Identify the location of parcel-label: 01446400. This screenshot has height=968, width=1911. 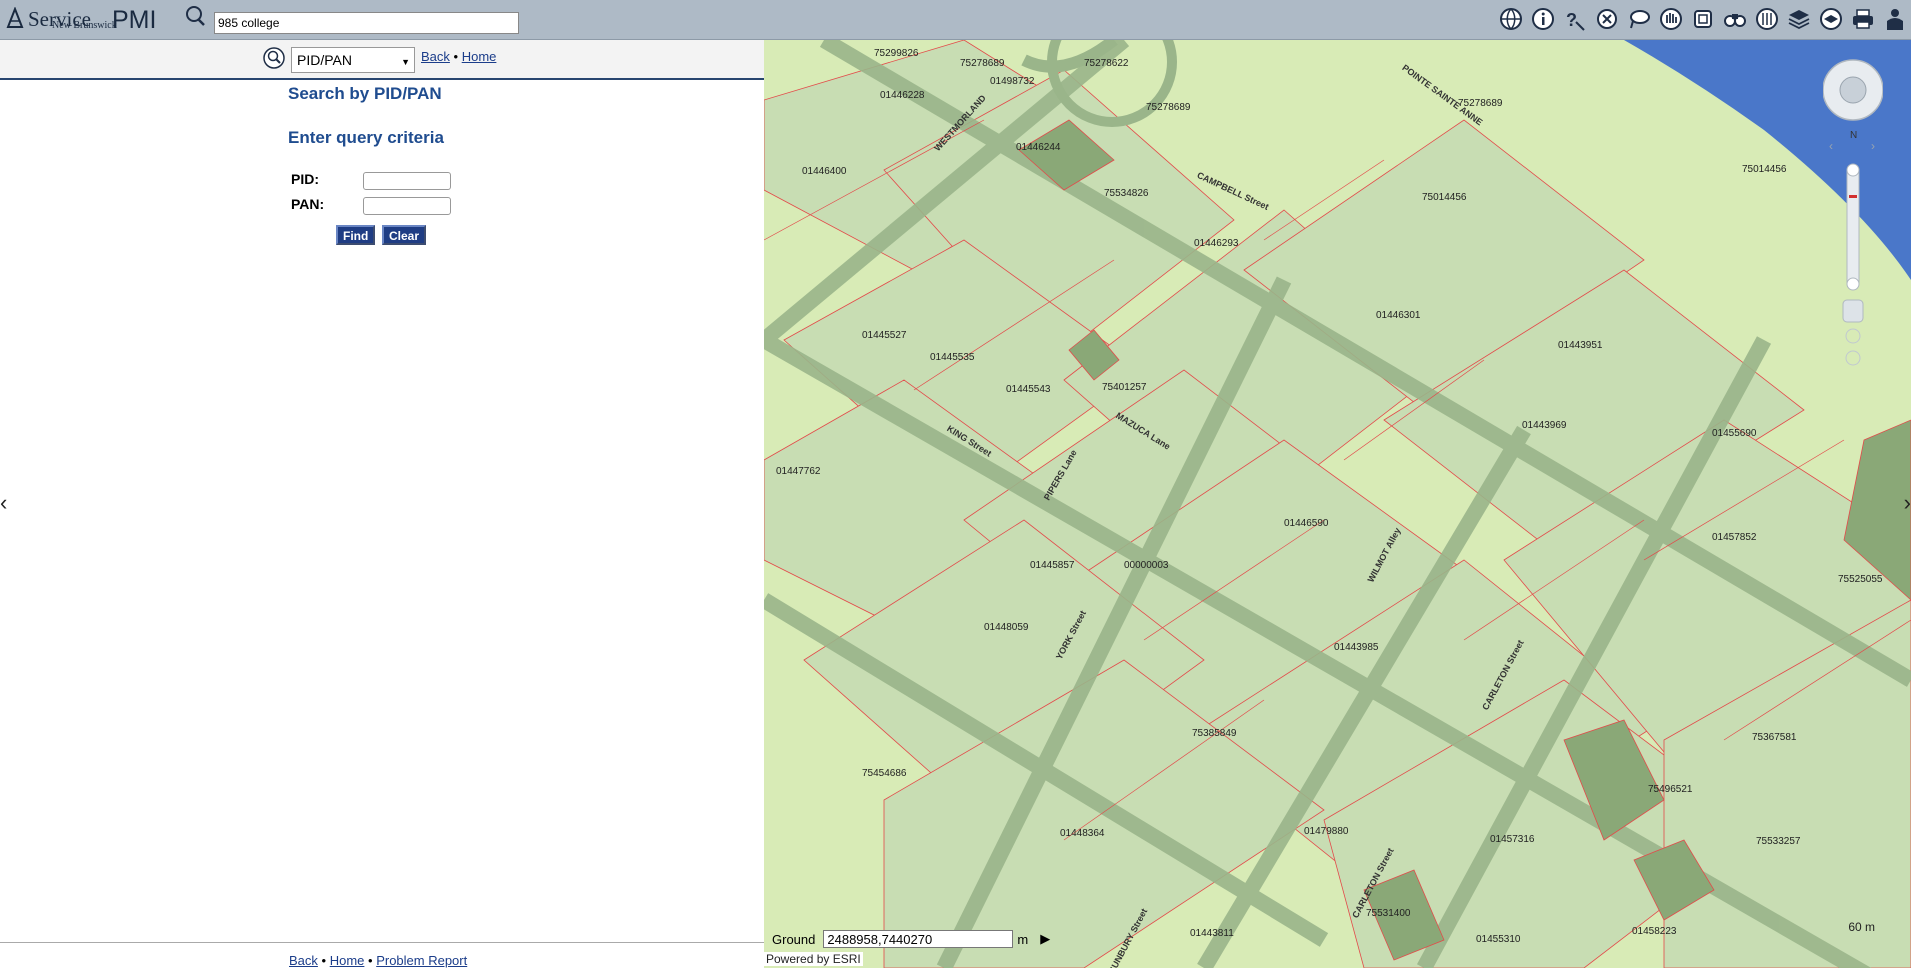
(824, 171).